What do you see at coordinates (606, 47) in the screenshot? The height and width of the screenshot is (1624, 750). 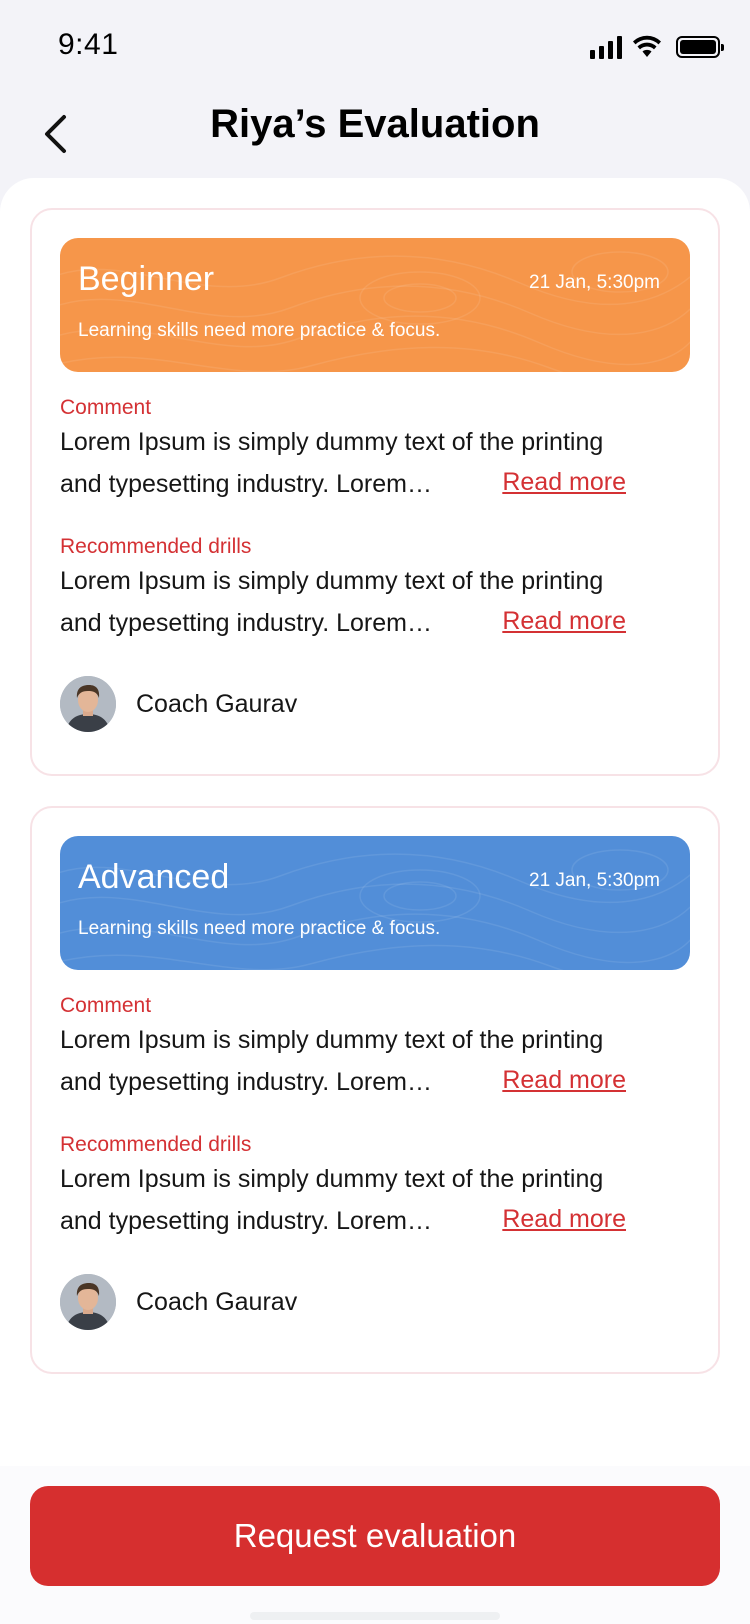 I see `cellular-signal-icon` at bounding box center [606, 47].